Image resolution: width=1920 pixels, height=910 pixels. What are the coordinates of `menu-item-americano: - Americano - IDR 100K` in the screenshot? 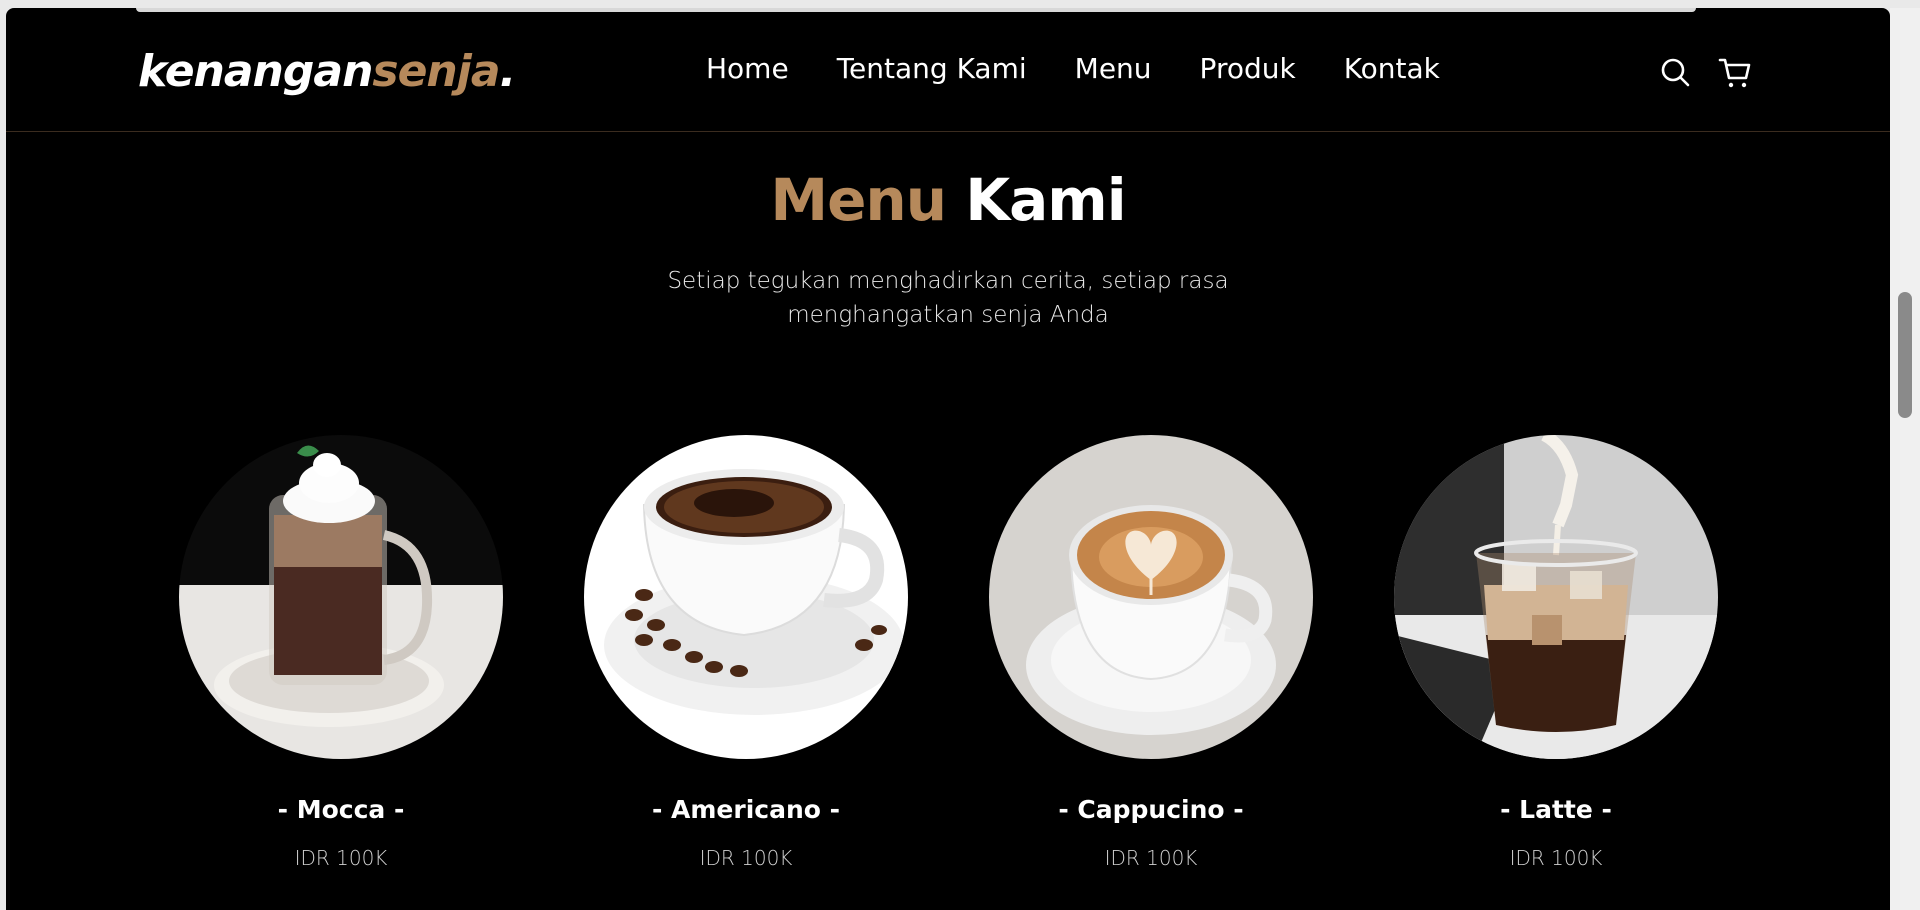 It's located at (746, 652).